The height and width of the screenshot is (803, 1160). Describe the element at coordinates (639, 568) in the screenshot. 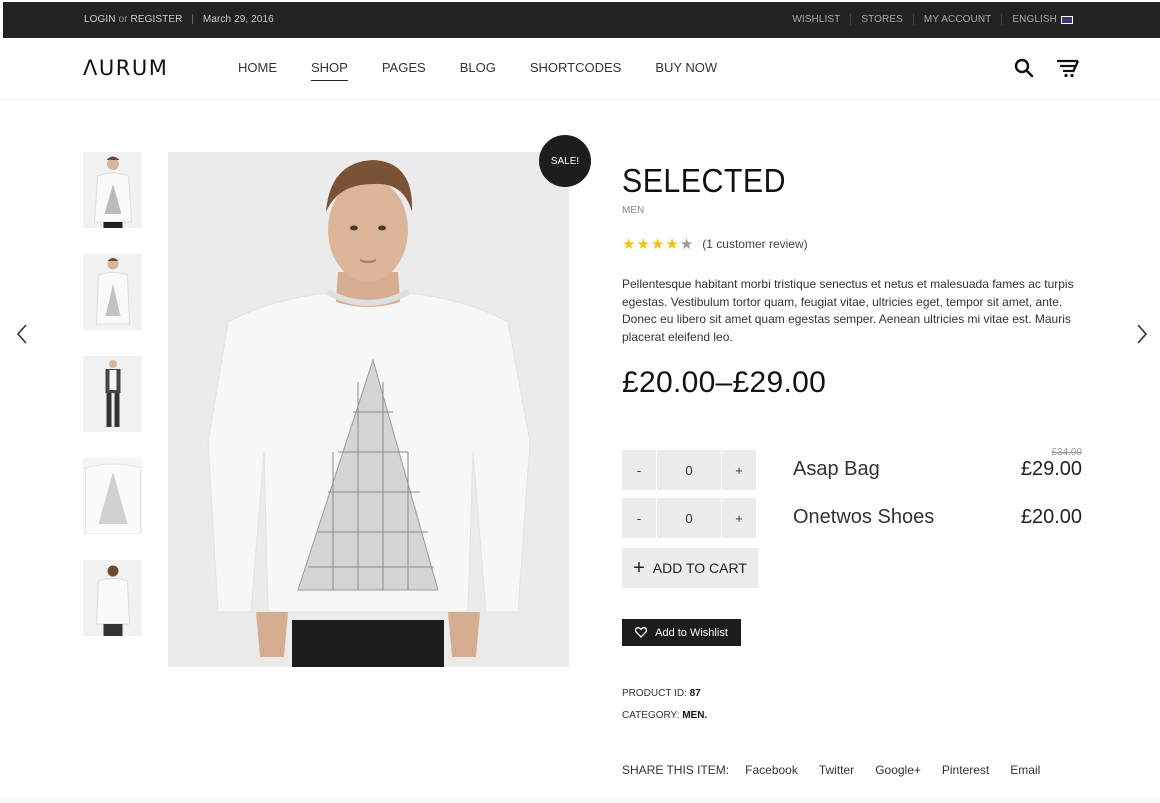

I see `plus-icon: +` at that location.